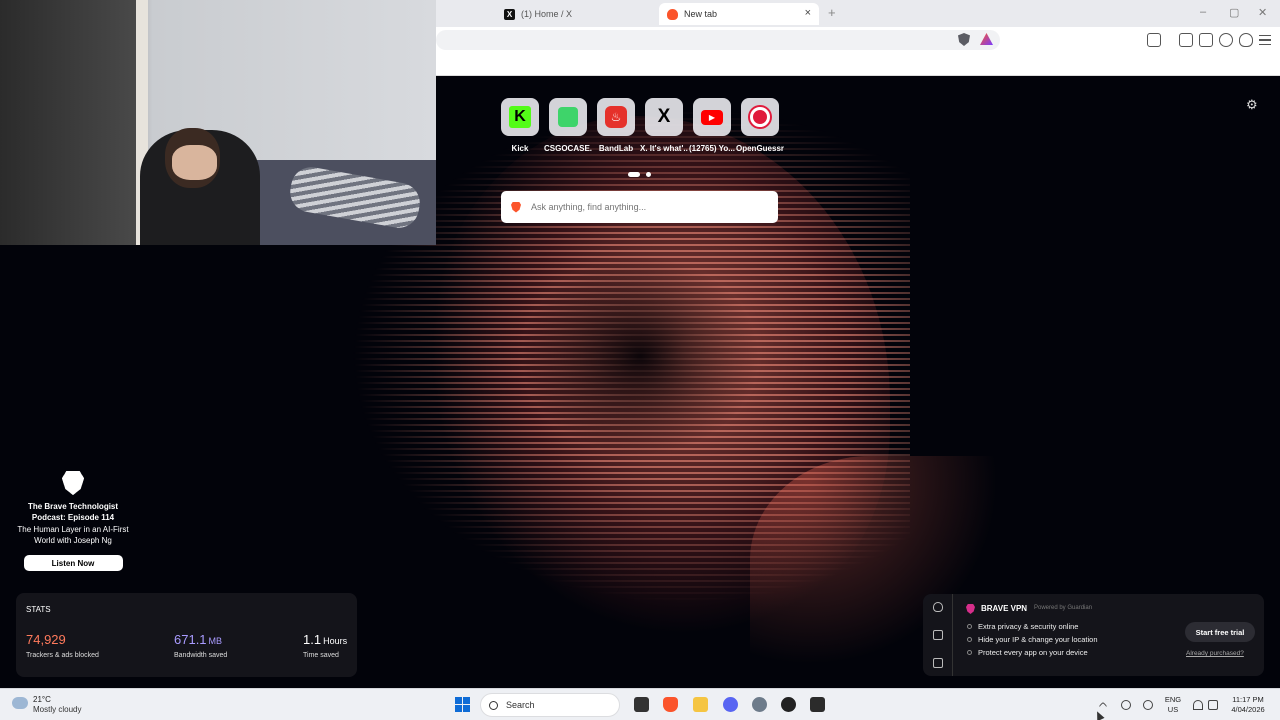  Describe the element at coordinates (1186, 40) in the screenshot. I see `sidebar-icon` at that location.